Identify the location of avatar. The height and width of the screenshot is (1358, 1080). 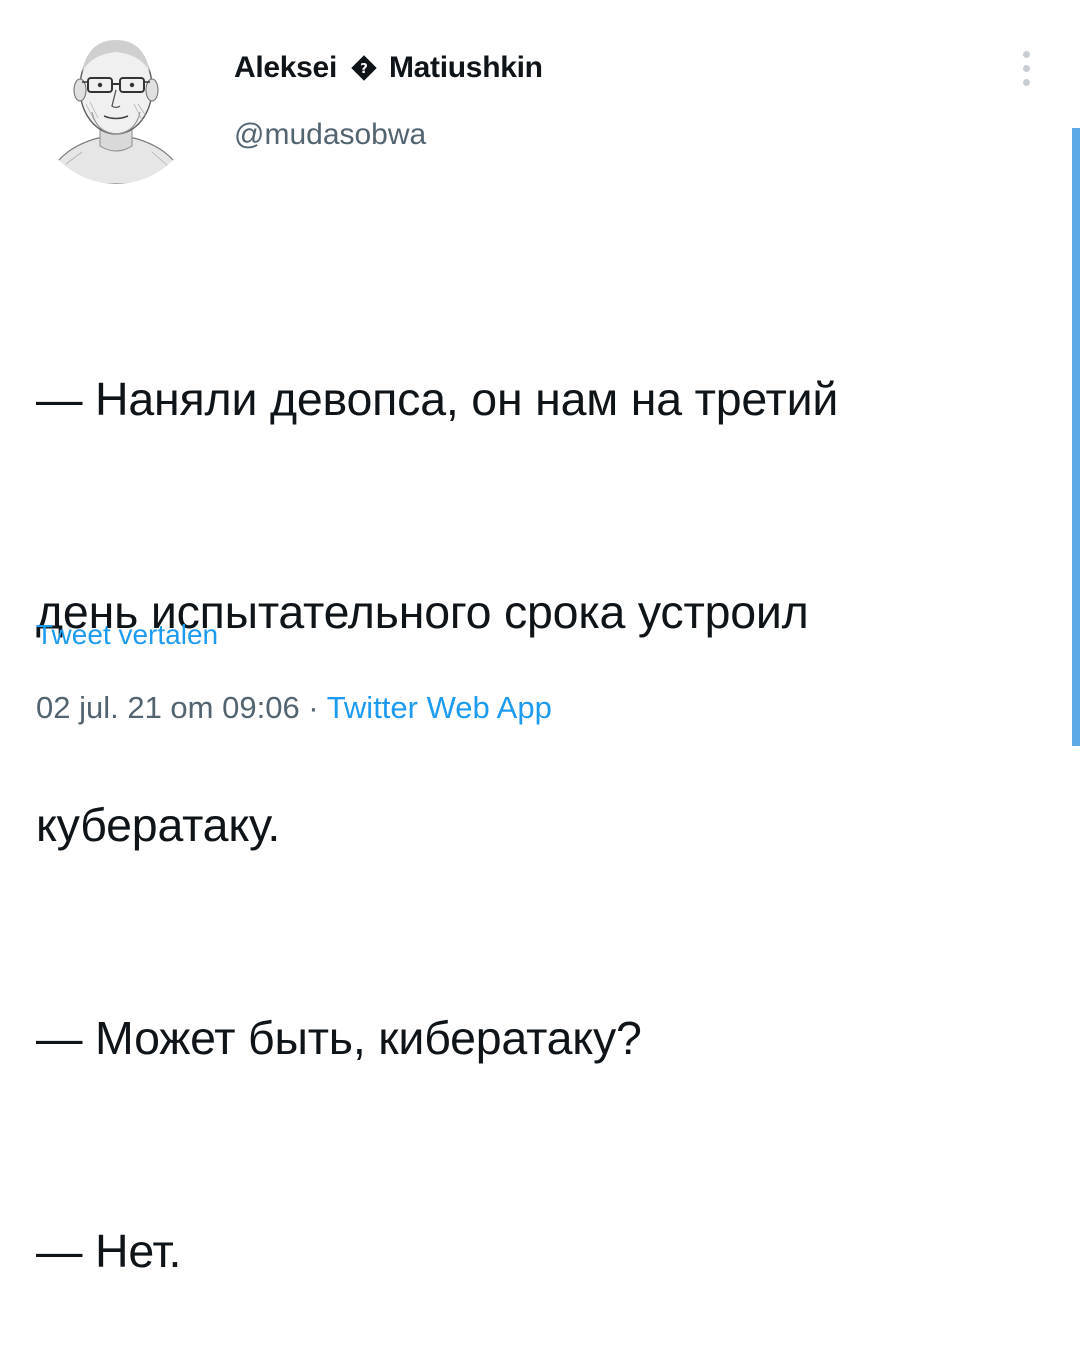
(116, 104).